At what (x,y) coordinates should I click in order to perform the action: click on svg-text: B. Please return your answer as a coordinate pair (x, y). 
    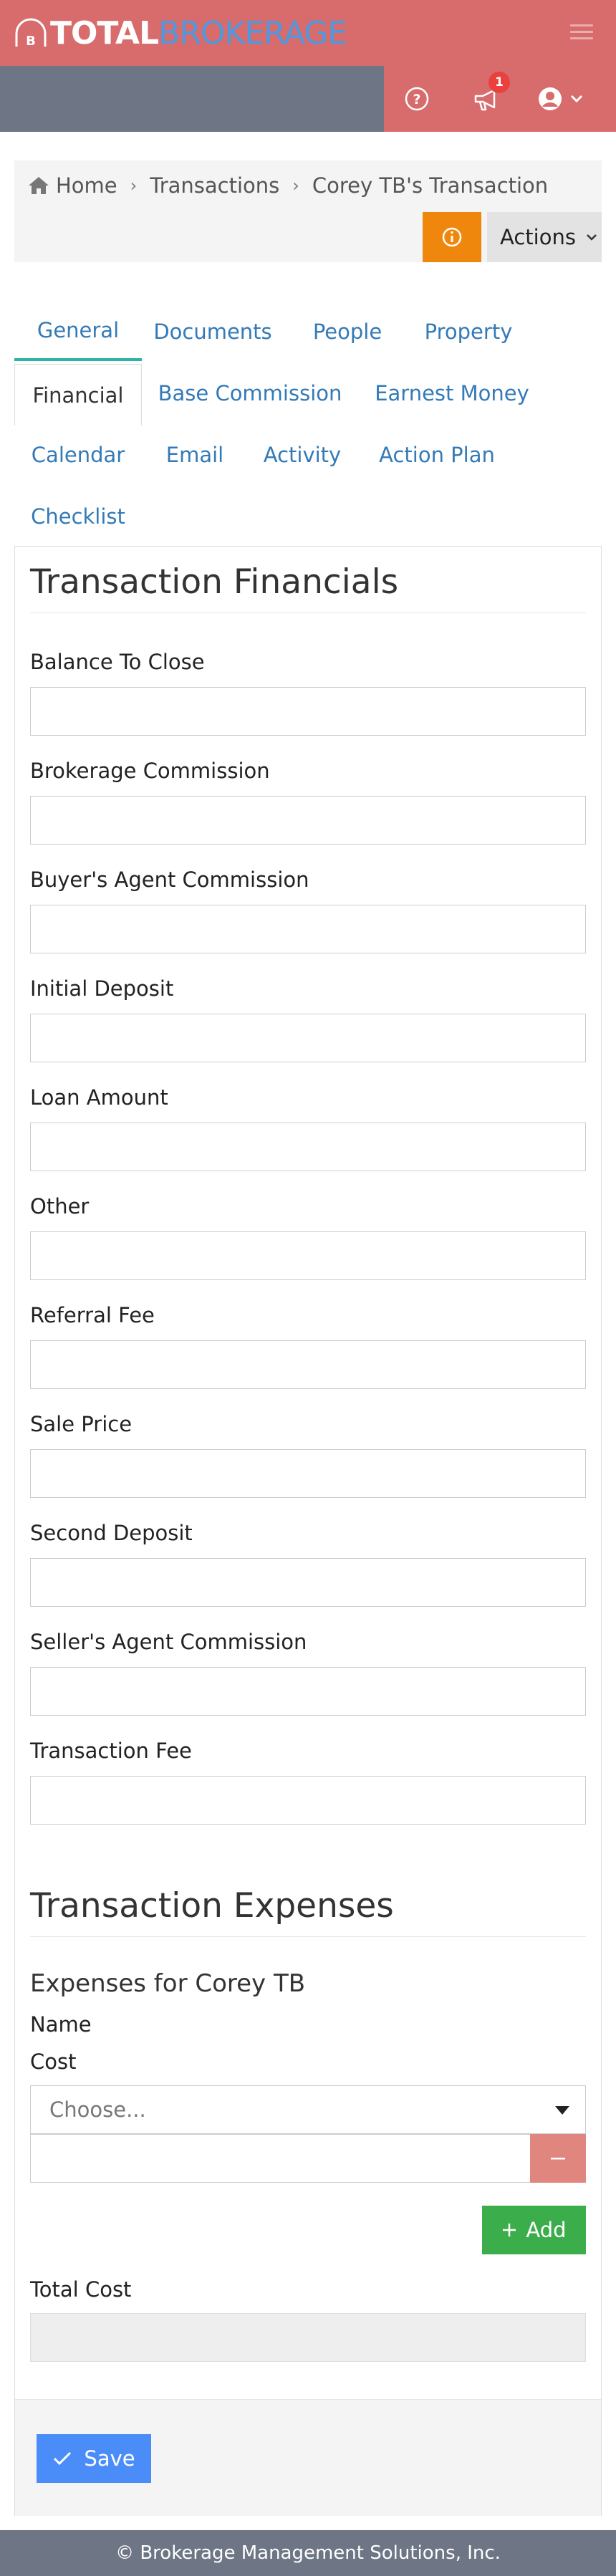
    Looking at the image, I should click on (31, 41).